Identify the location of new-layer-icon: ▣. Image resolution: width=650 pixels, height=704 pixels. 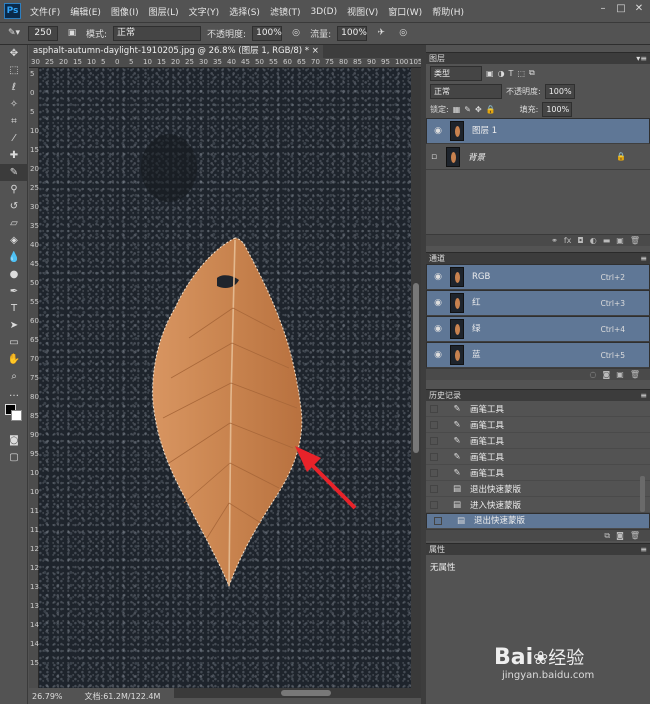
(620, 240).